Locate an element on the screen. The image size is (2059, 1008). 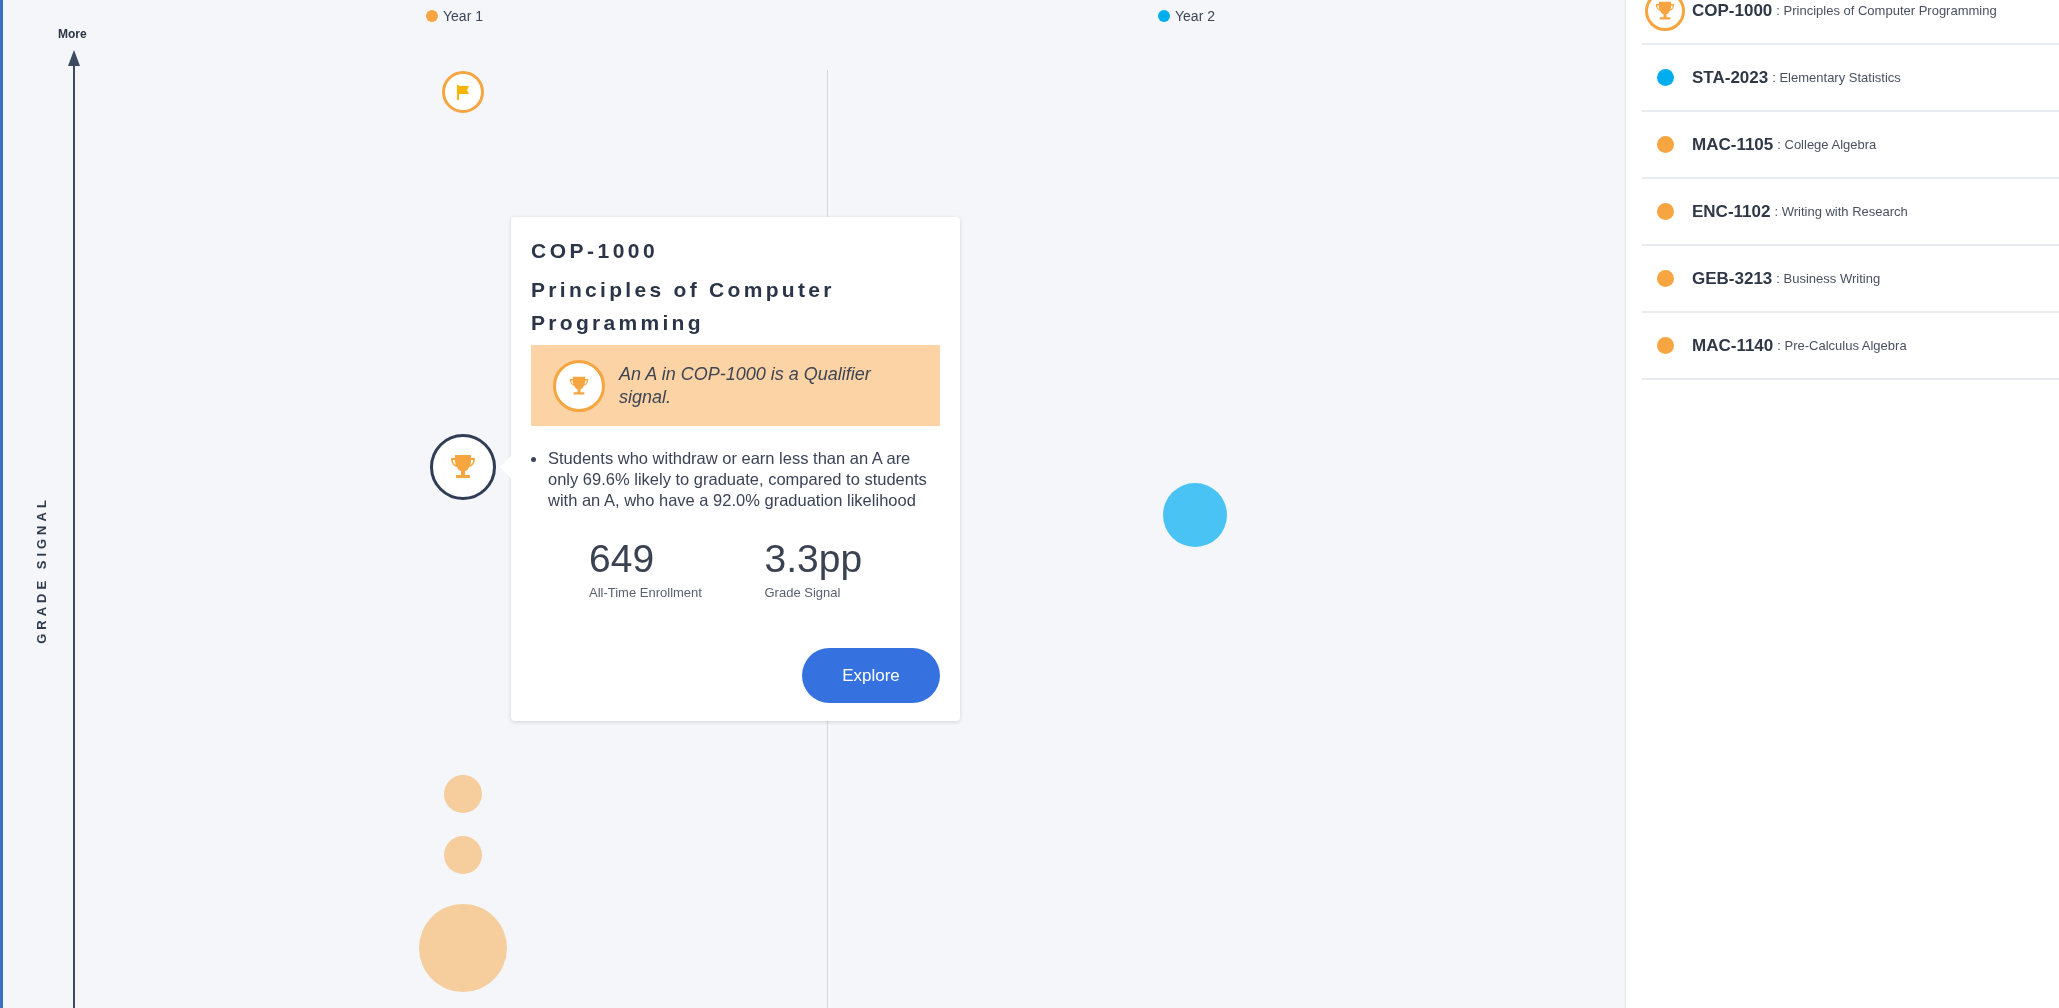
year-label: Year 1 is located at coordinates (463, 16).